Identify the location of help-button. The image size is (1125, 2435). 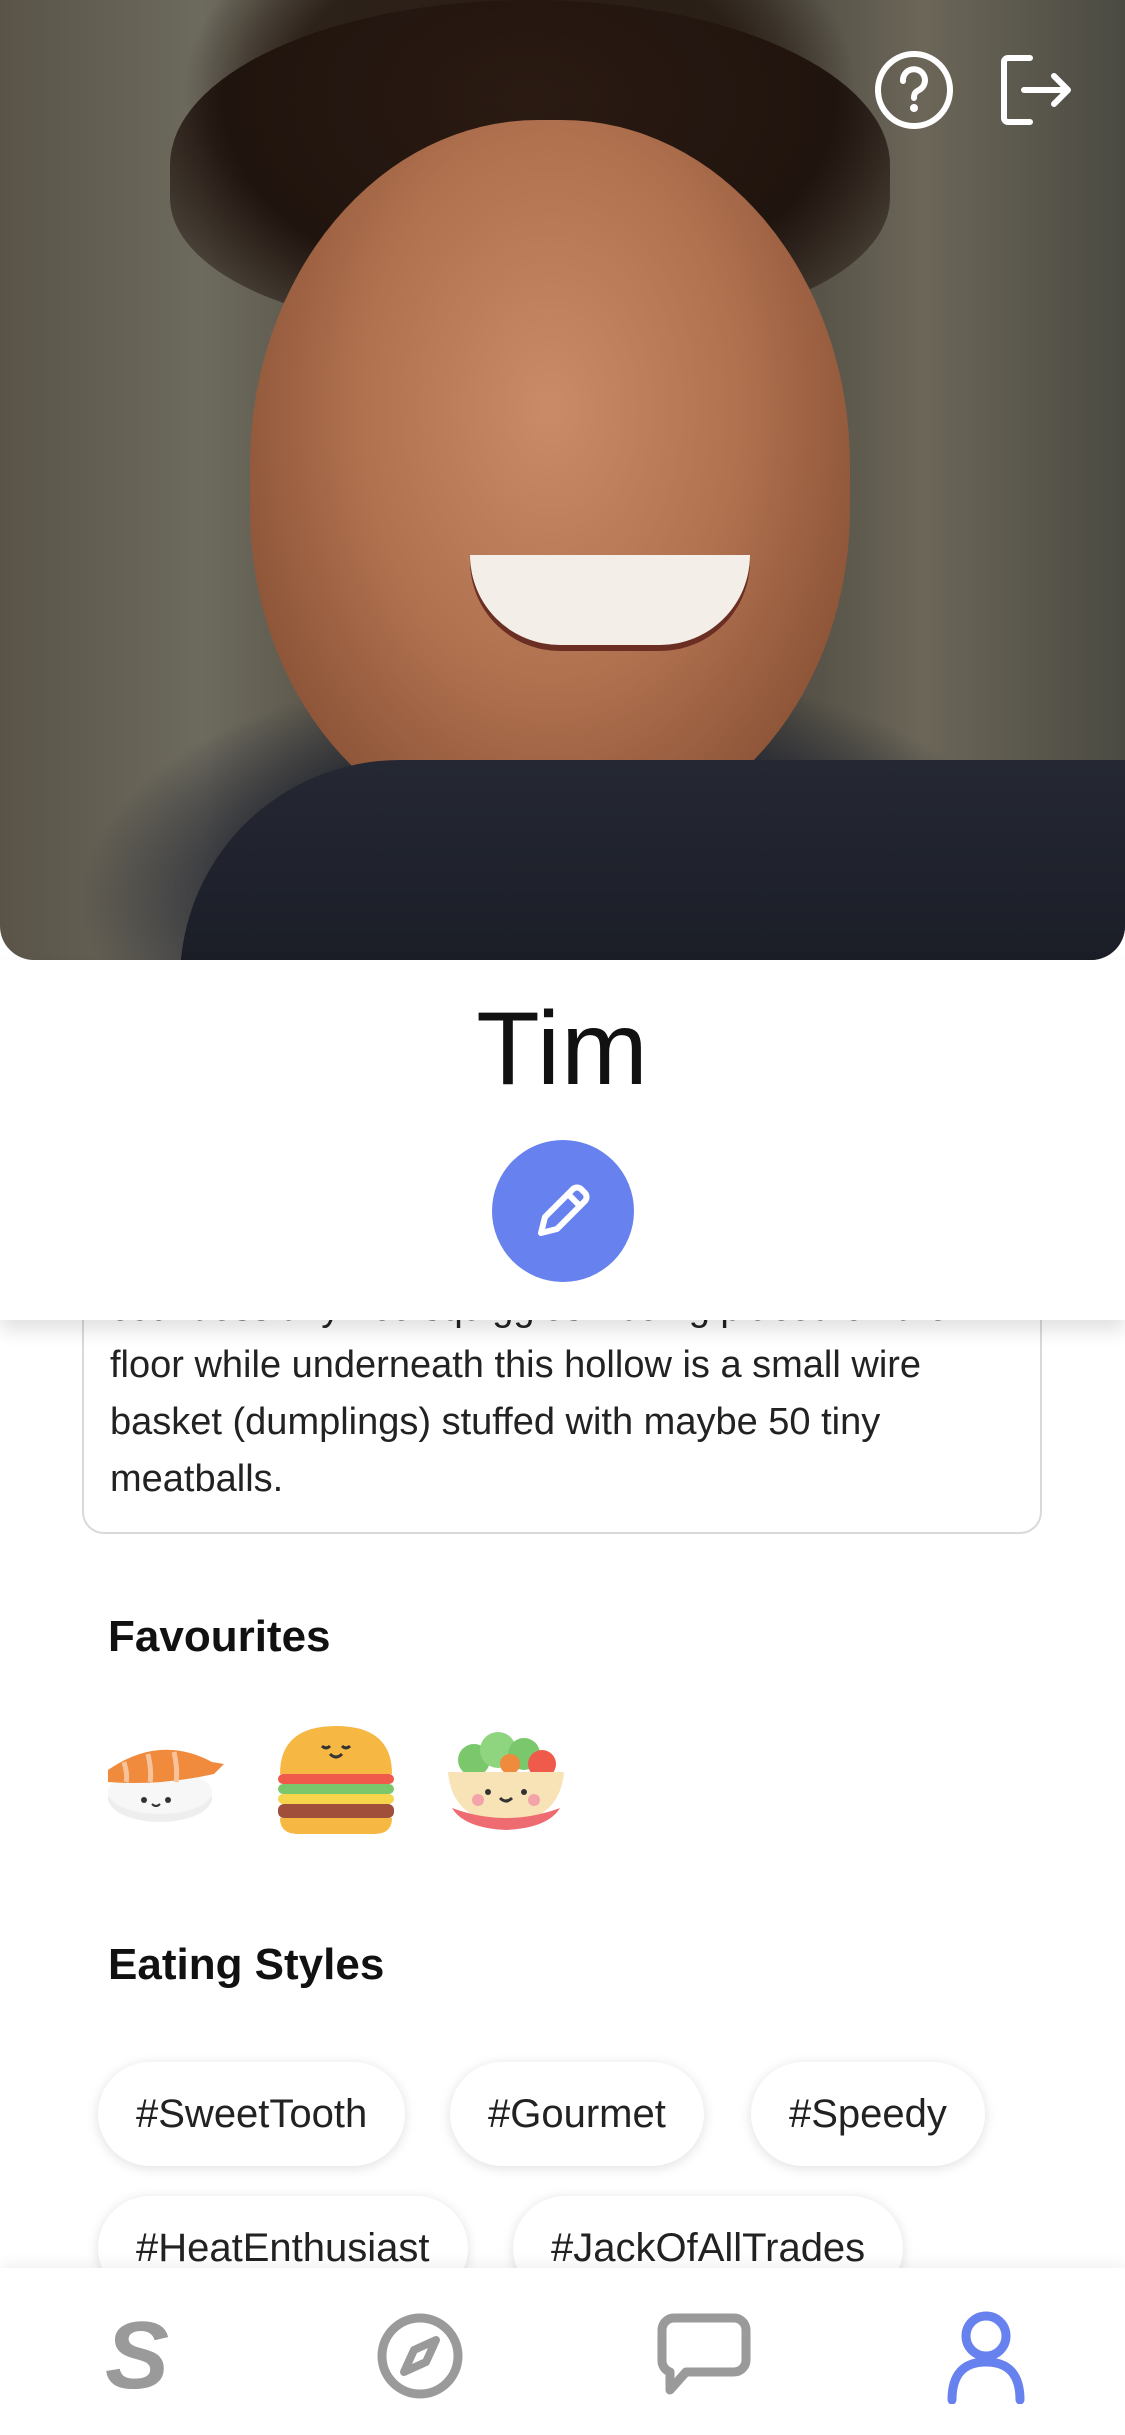
(914, 90).